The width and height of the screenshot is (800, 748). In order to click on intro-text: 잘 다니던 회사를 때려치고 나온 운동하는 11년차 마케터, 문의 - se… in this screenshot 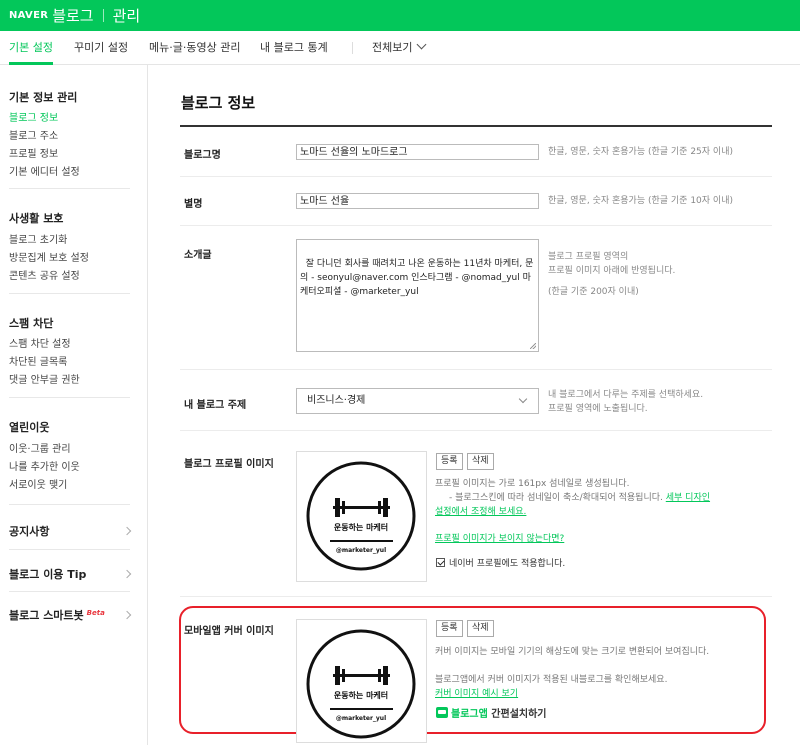, I will do `click(417, 278)`.